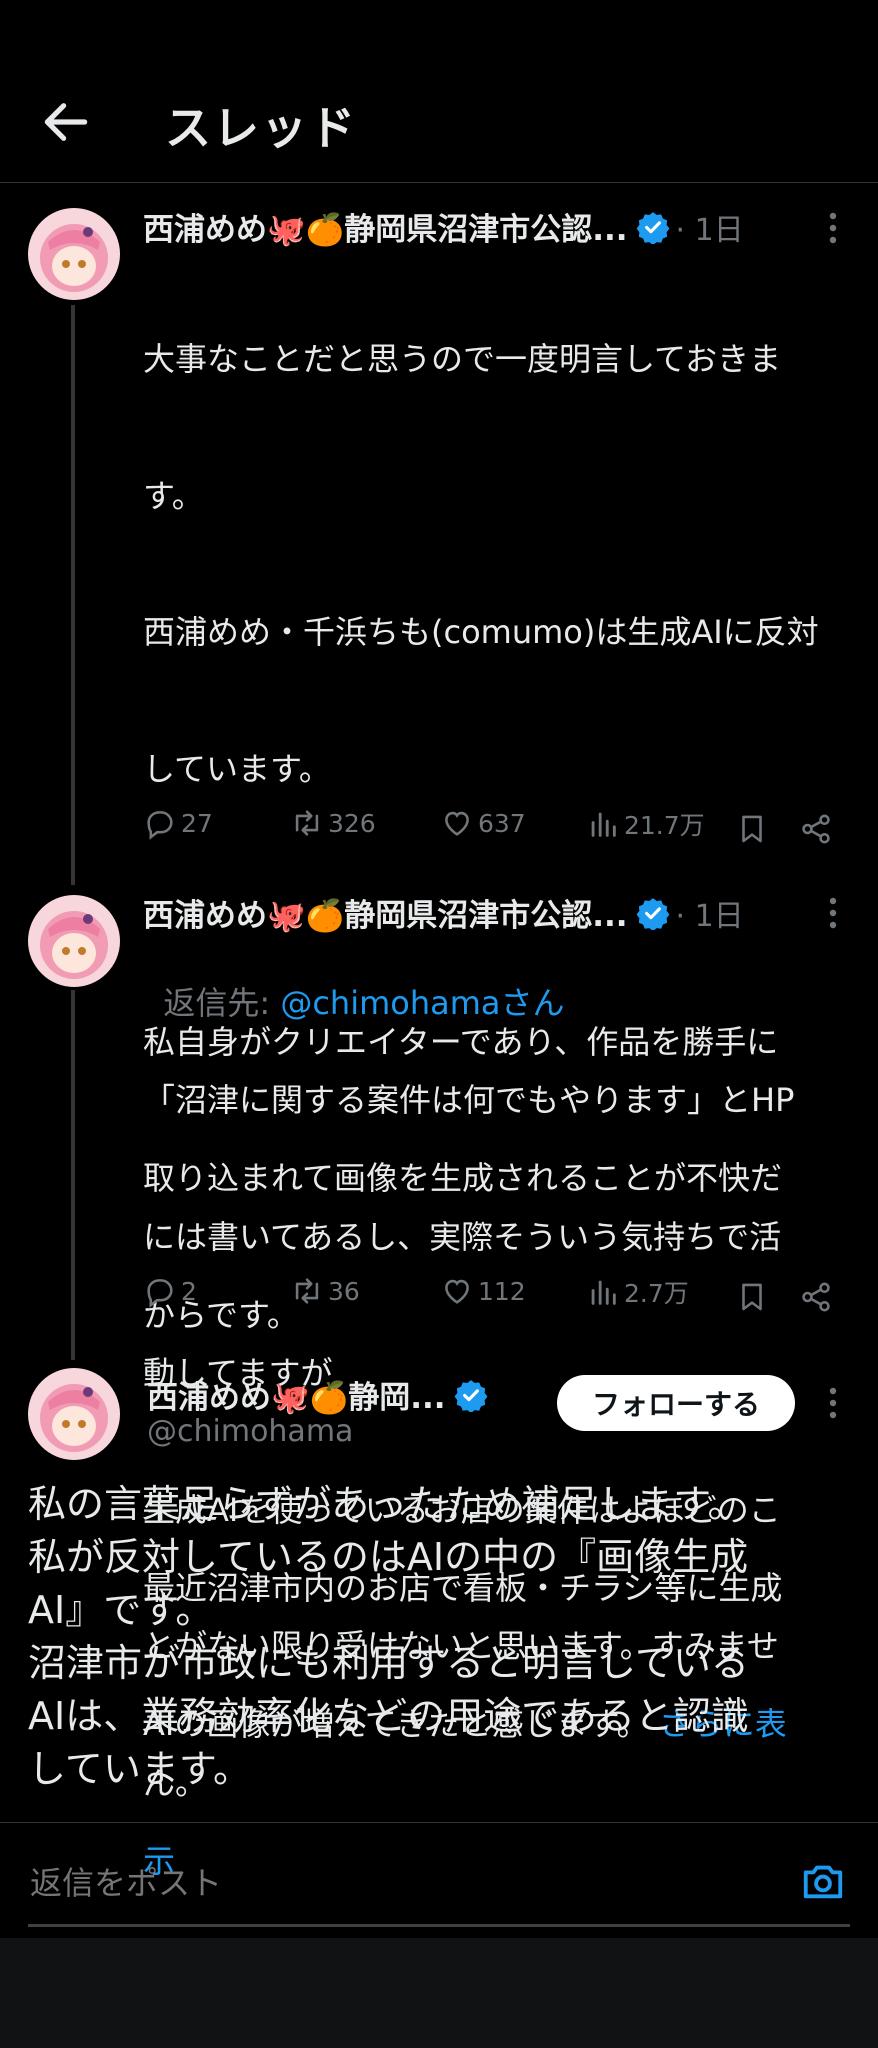 The width and height of the screenshot is (878, 2048). I want to click on views-button: 21.7万, so click(645, 824).